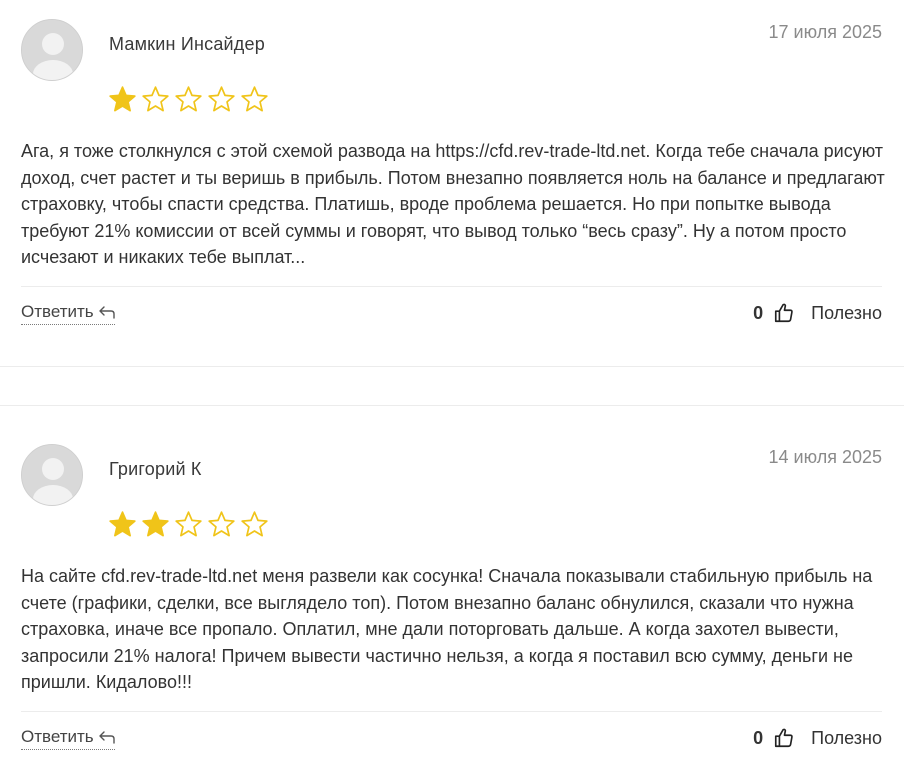 Image resolution: width=904 pixels, height=772 pixels. I want to click on review-date: 17 июля 2025, so click(825, 32).